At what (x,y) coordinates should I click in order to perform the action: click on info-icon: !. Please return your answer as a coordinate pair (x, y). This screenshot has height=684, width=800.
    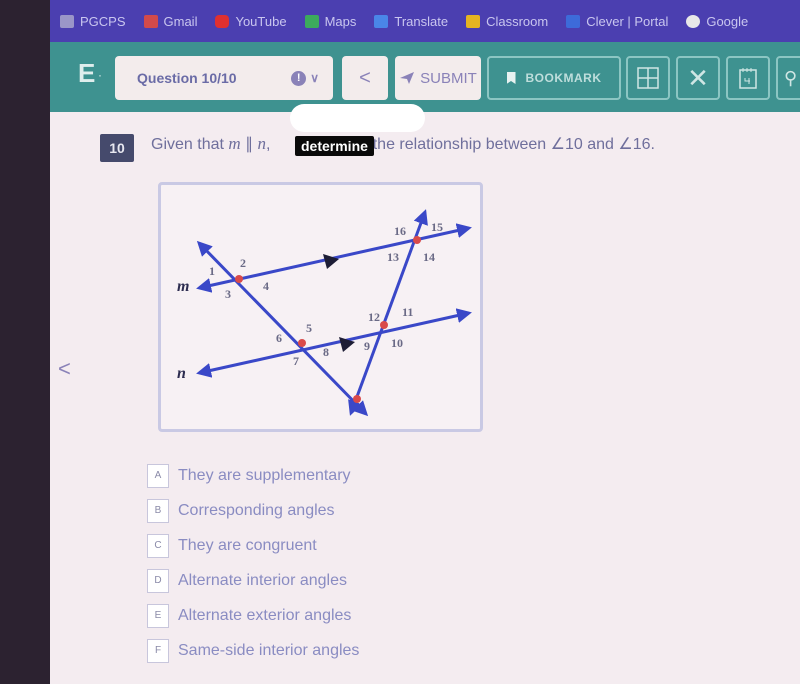
    Looking at the image, I should click on (299, 78).